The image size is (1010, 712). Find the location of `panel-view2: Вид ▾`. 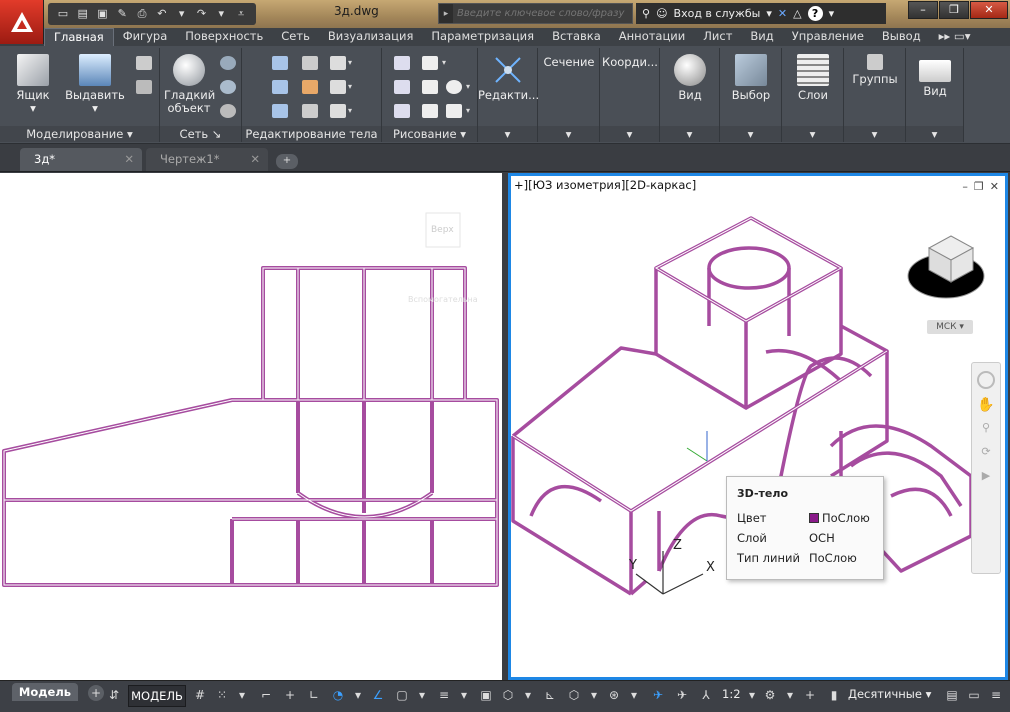

panel-view2: Вид ▾ is located at coordinates (935, 95).